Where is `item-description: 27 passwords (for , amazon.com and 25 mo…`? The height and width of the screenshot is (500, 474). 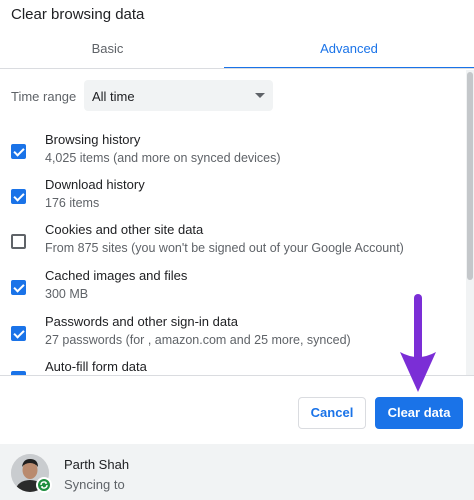
item-description: 27 passwords (for , amazon.com and 25 mo… is located at coordinates (198, 340).